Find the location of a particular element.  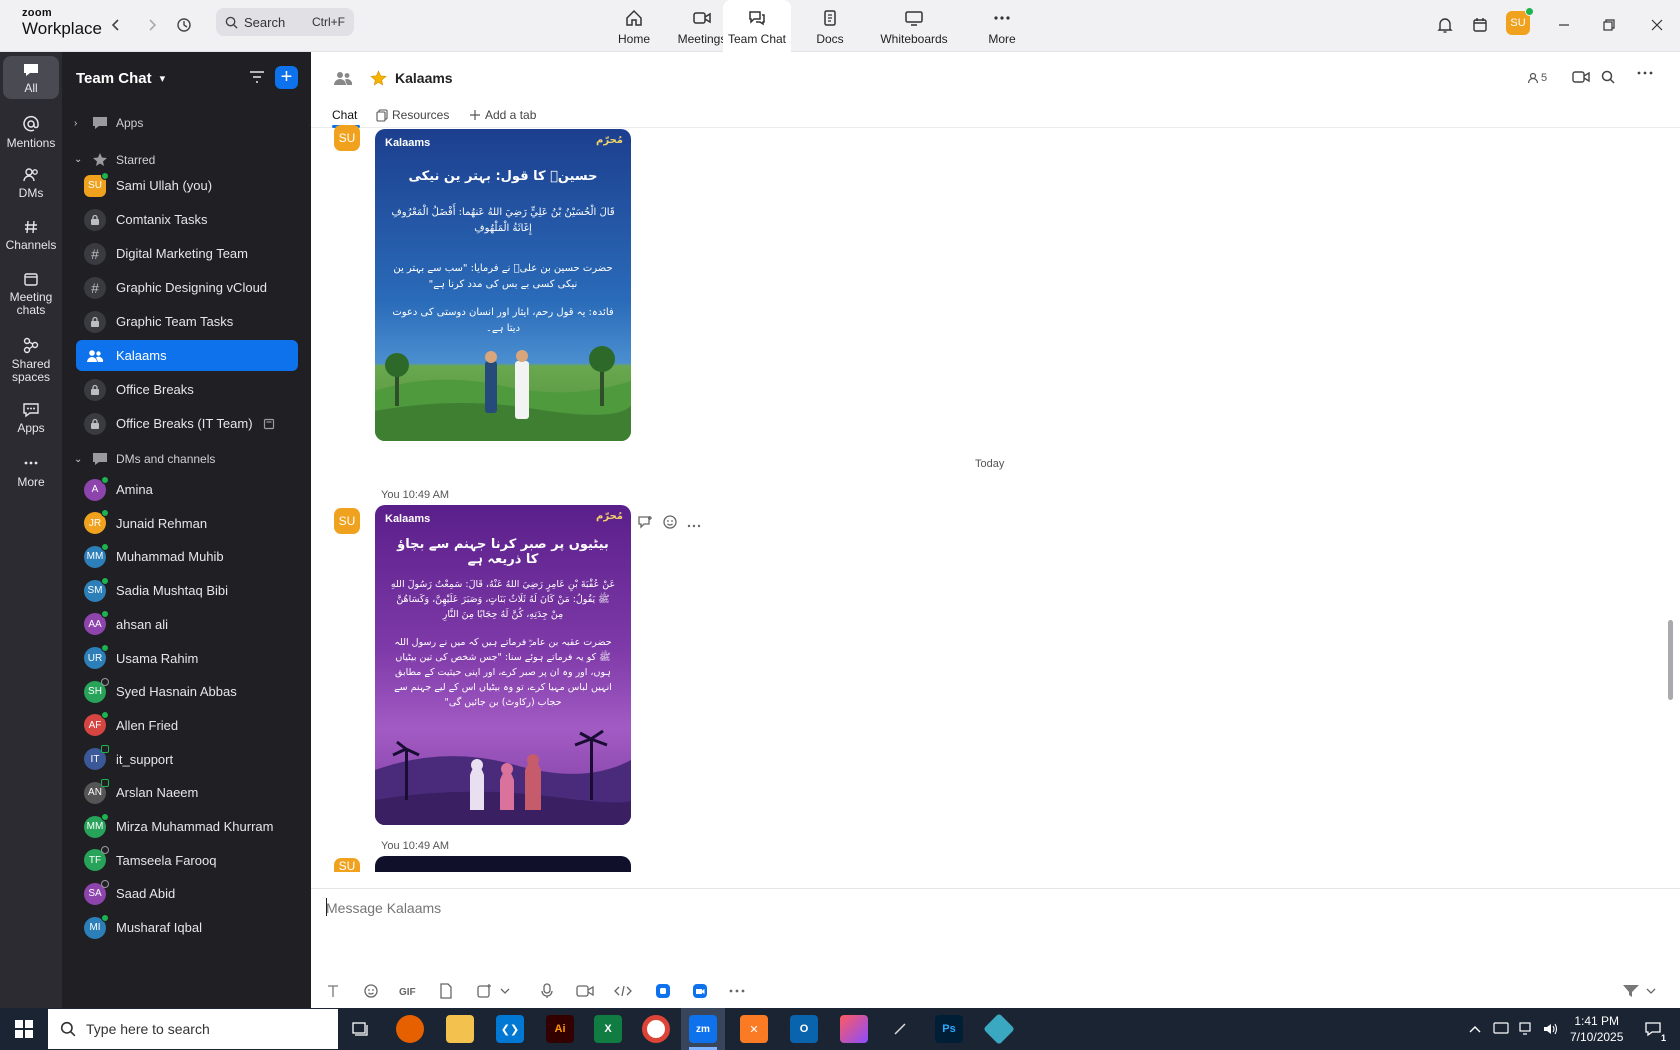

sidebar-item-dm: MM Muhammad Muhib is located at coordinates (187, 556).